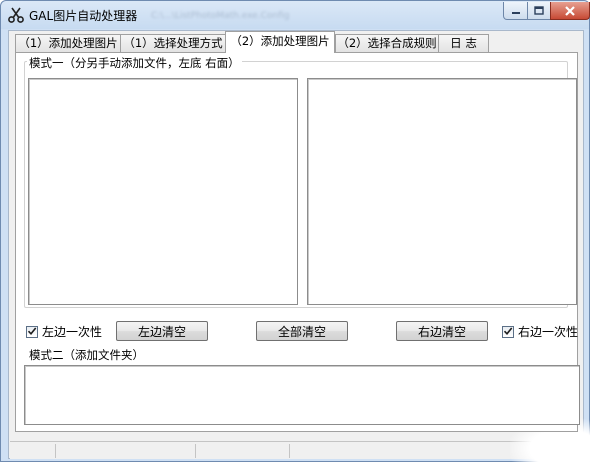 The image size is (600, 469). I want to click on mode2-label: 模式二（添加文件夹）, so click(86, 355).